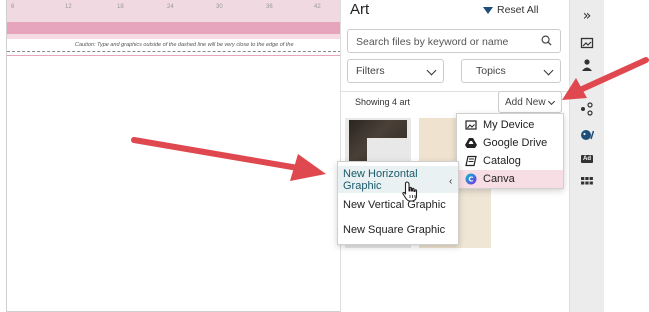  I want to click on ruler-tick: 18, so click(120, 7).